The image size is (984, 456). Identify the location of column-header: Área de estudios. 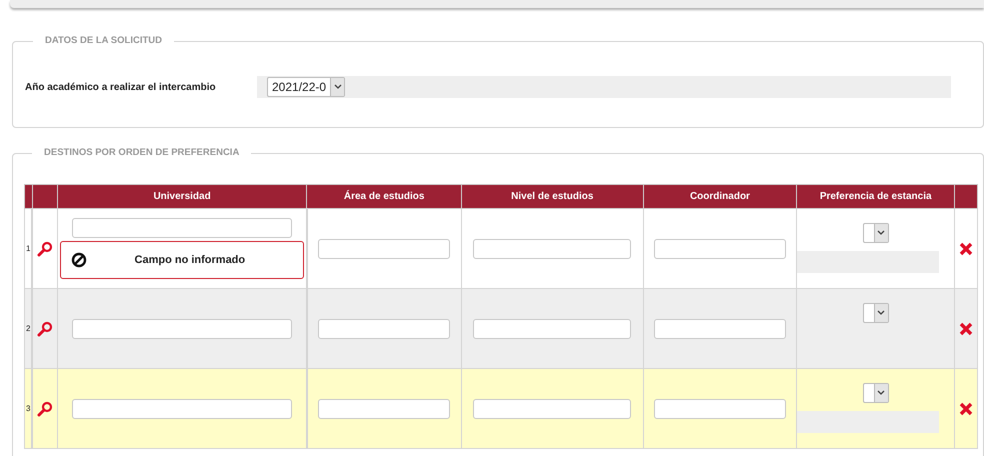
(384, 196).